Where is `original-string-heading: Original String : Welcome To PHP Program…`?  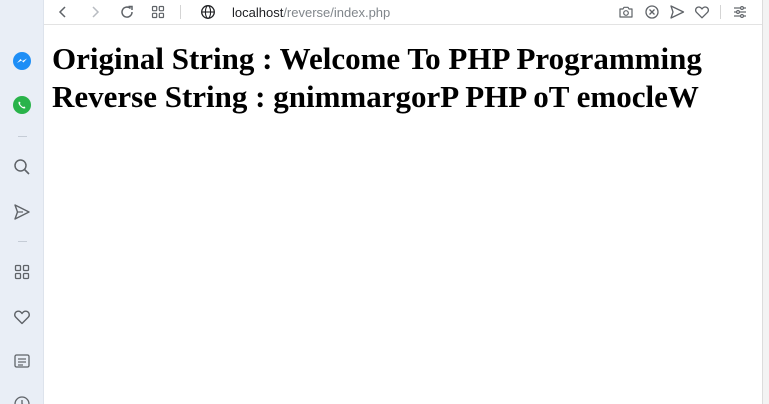 original-string-heading: Original String : Welcome To PHP Program… is located at coordinates (404, 59).